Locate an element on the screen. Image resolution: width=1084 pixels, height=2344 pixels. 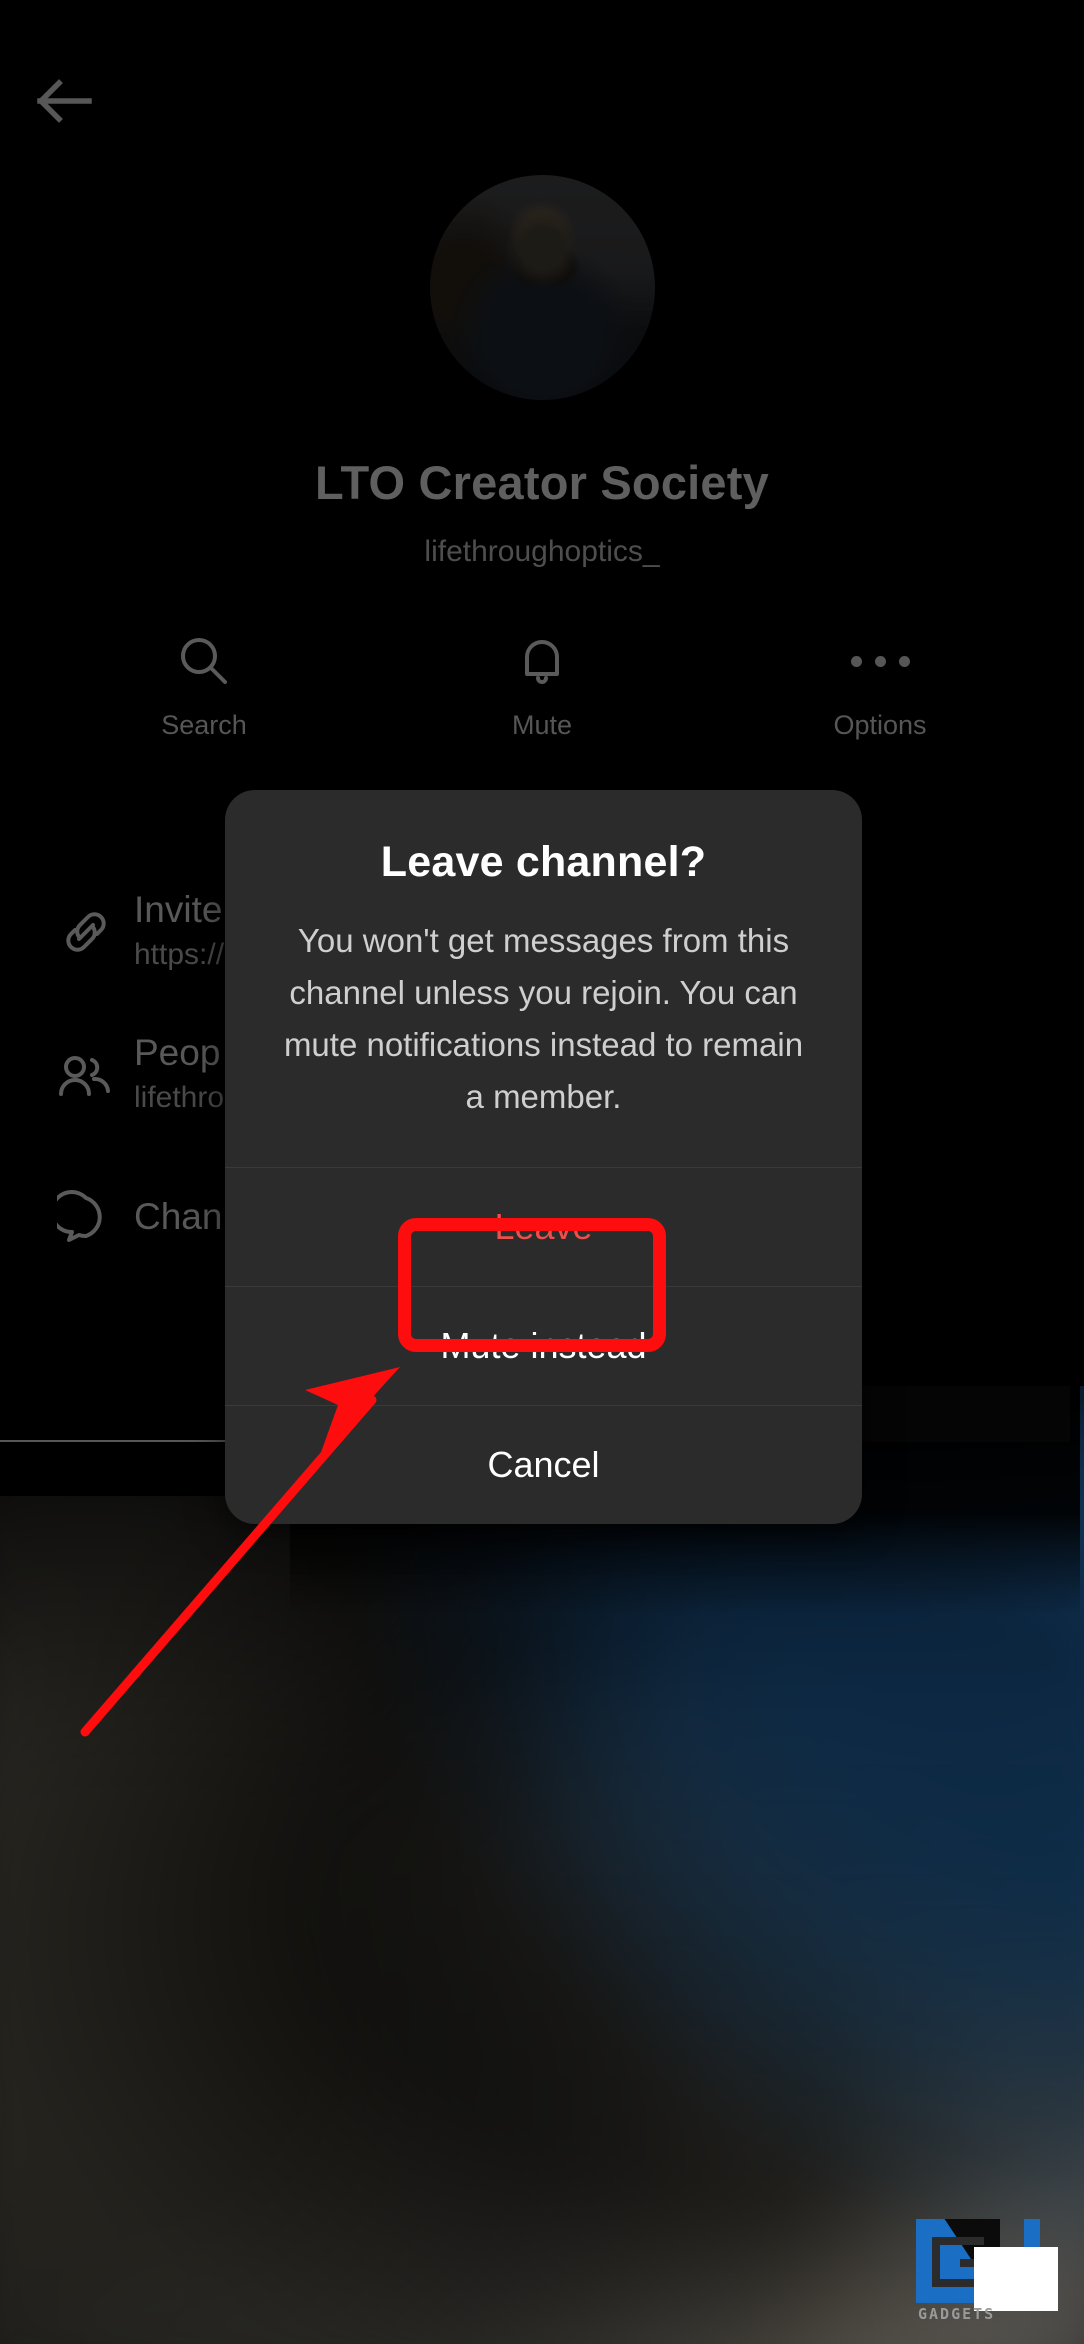
arrow-left-icon is located at coordinates (65, 101).